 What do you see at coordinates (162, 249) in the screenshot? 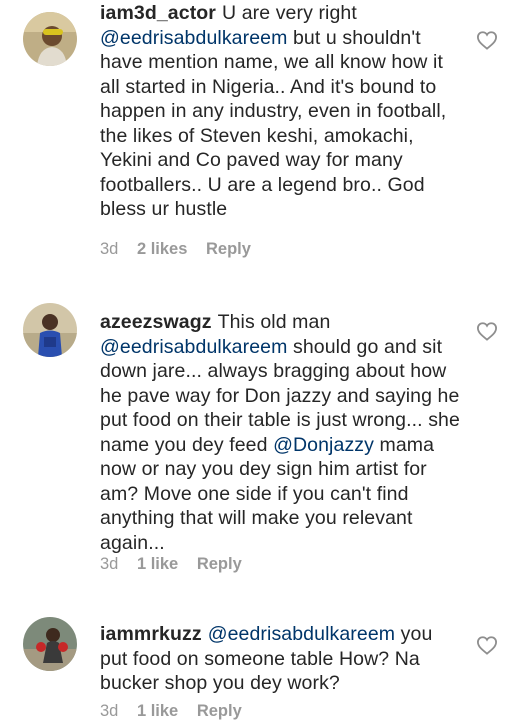
I see `likes-count-link: 2 likes` at bounding box center [162, 249].